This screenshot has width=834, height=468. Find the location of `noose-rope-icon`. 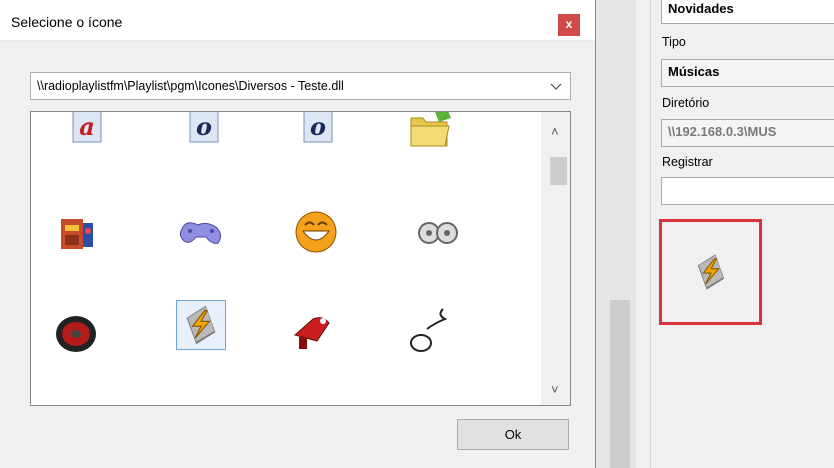

noose-rope-icon is located at coordinates (432, 330).